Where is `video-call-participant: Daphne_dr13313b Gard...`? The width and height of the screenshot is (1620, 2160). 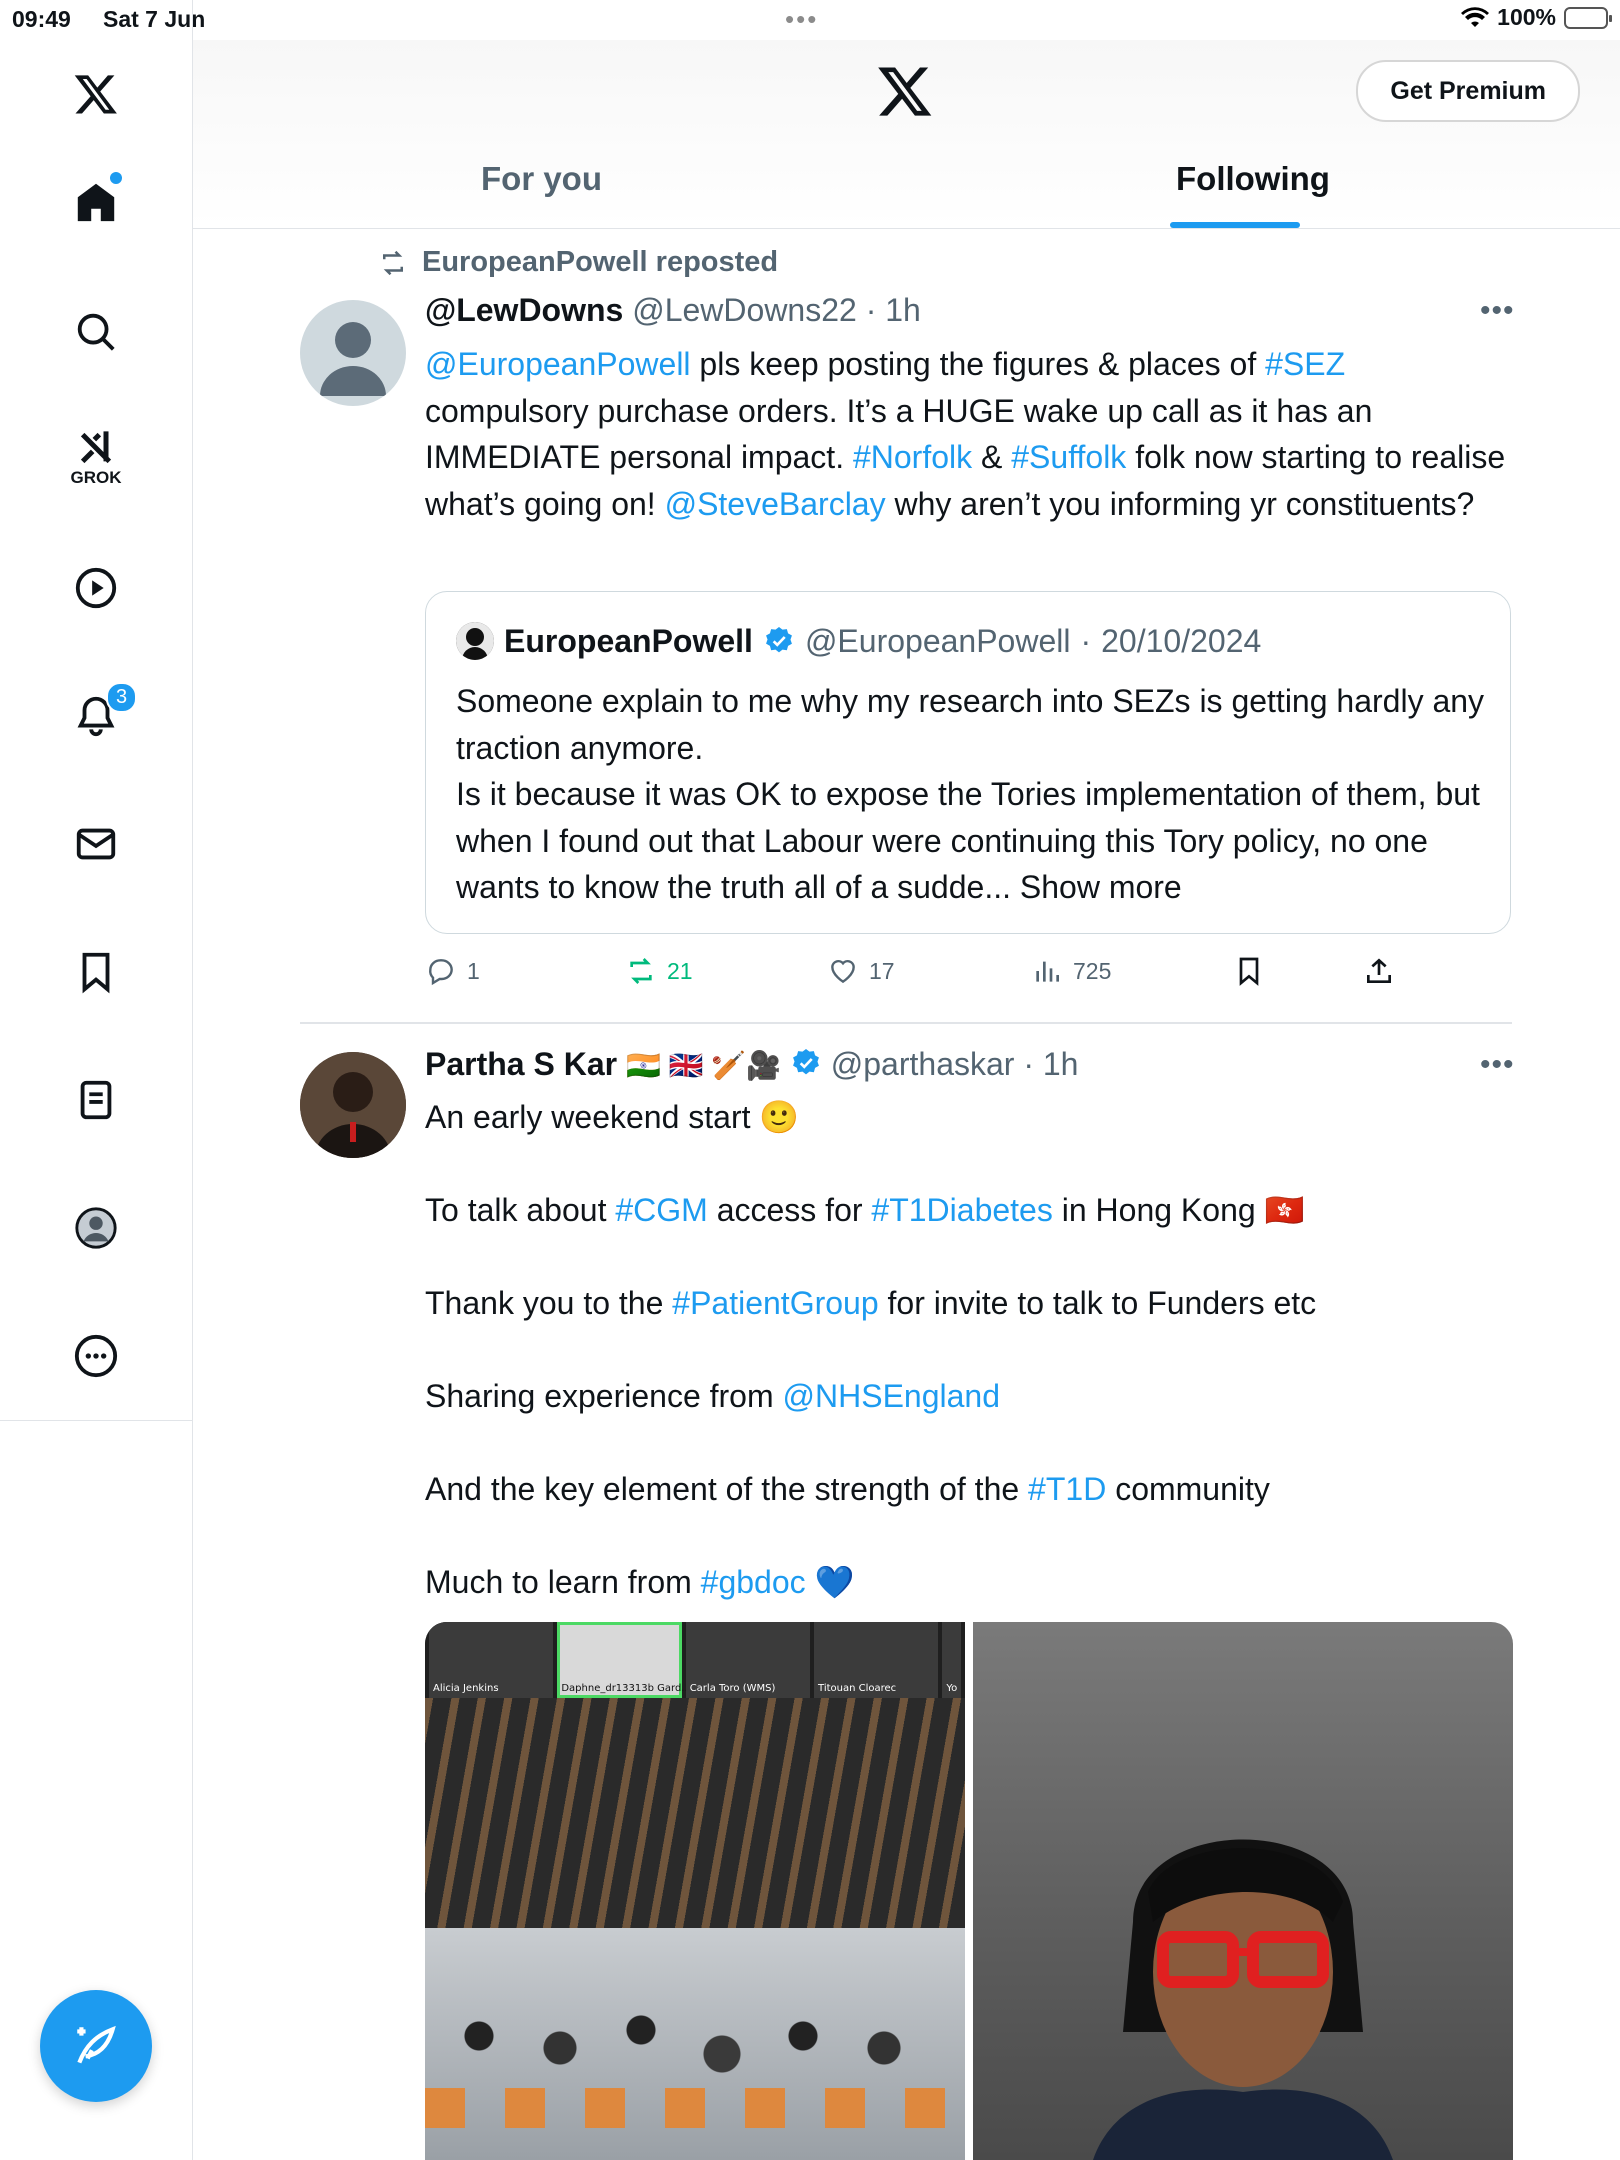 video-call-participant: Daphne_dr13313b Gard... is located at coordinates (624, 1660).